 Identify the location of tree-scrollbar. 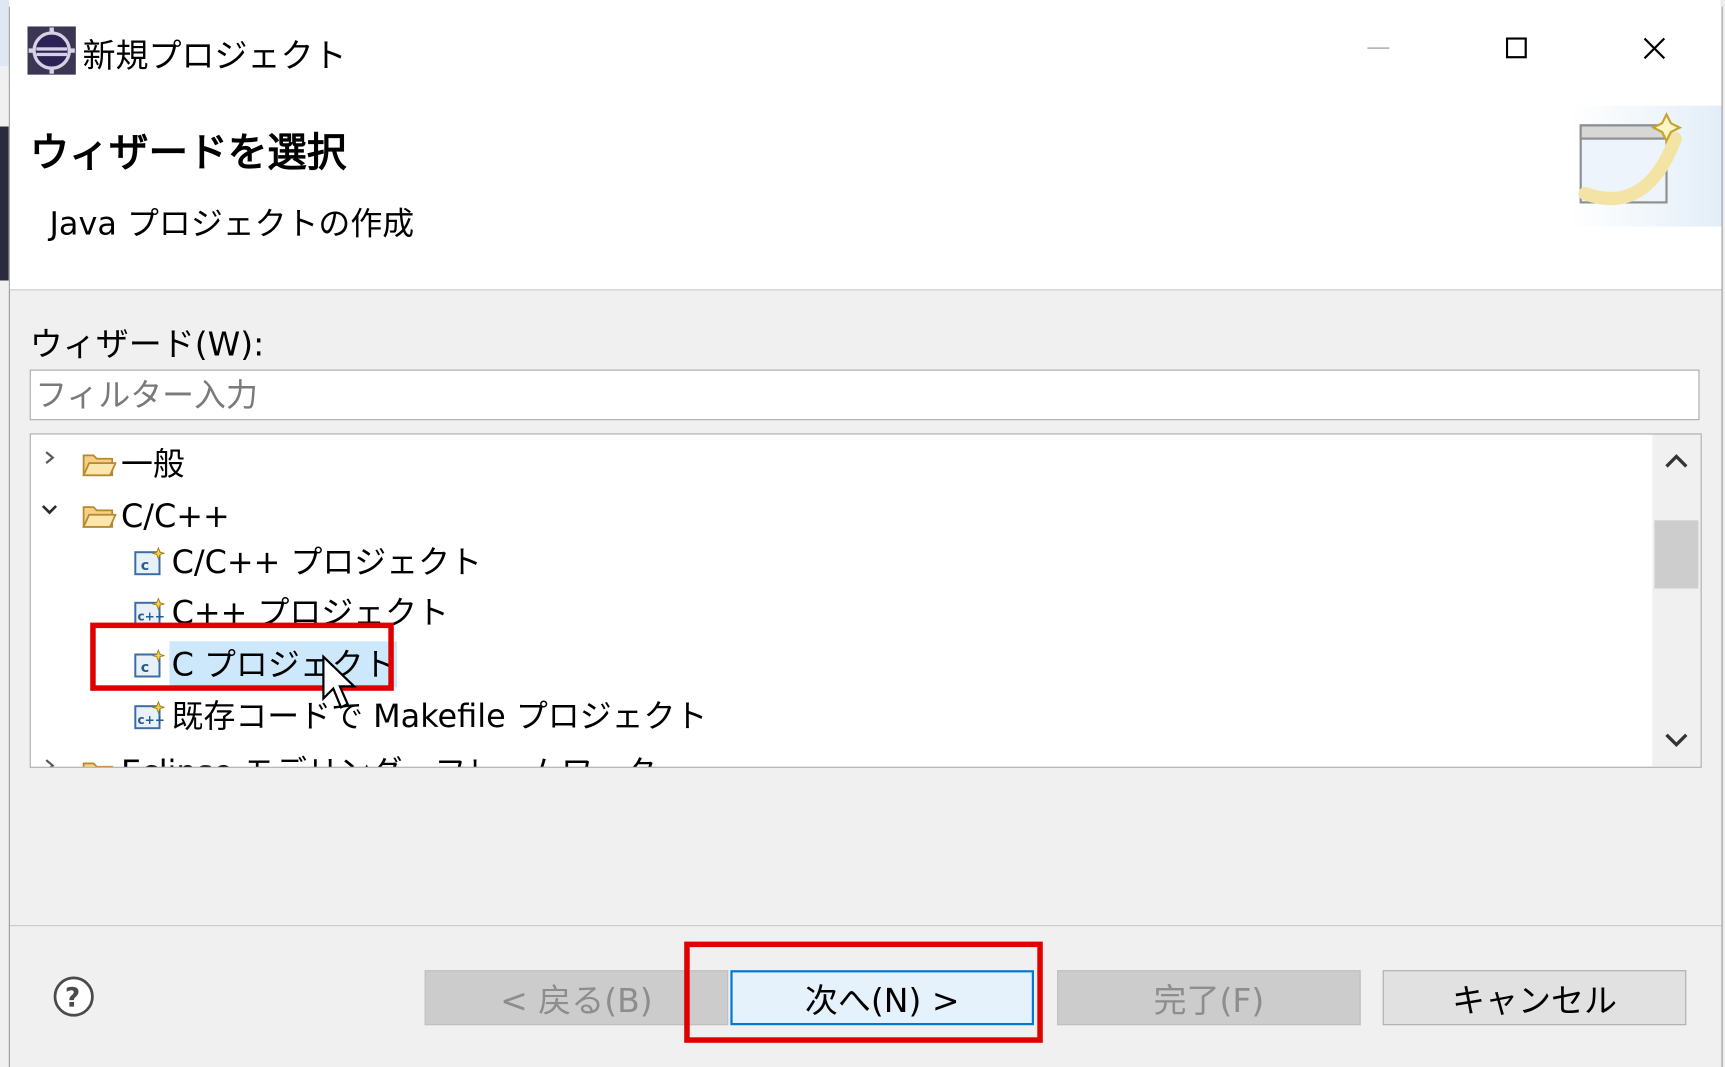
(1676, 600).